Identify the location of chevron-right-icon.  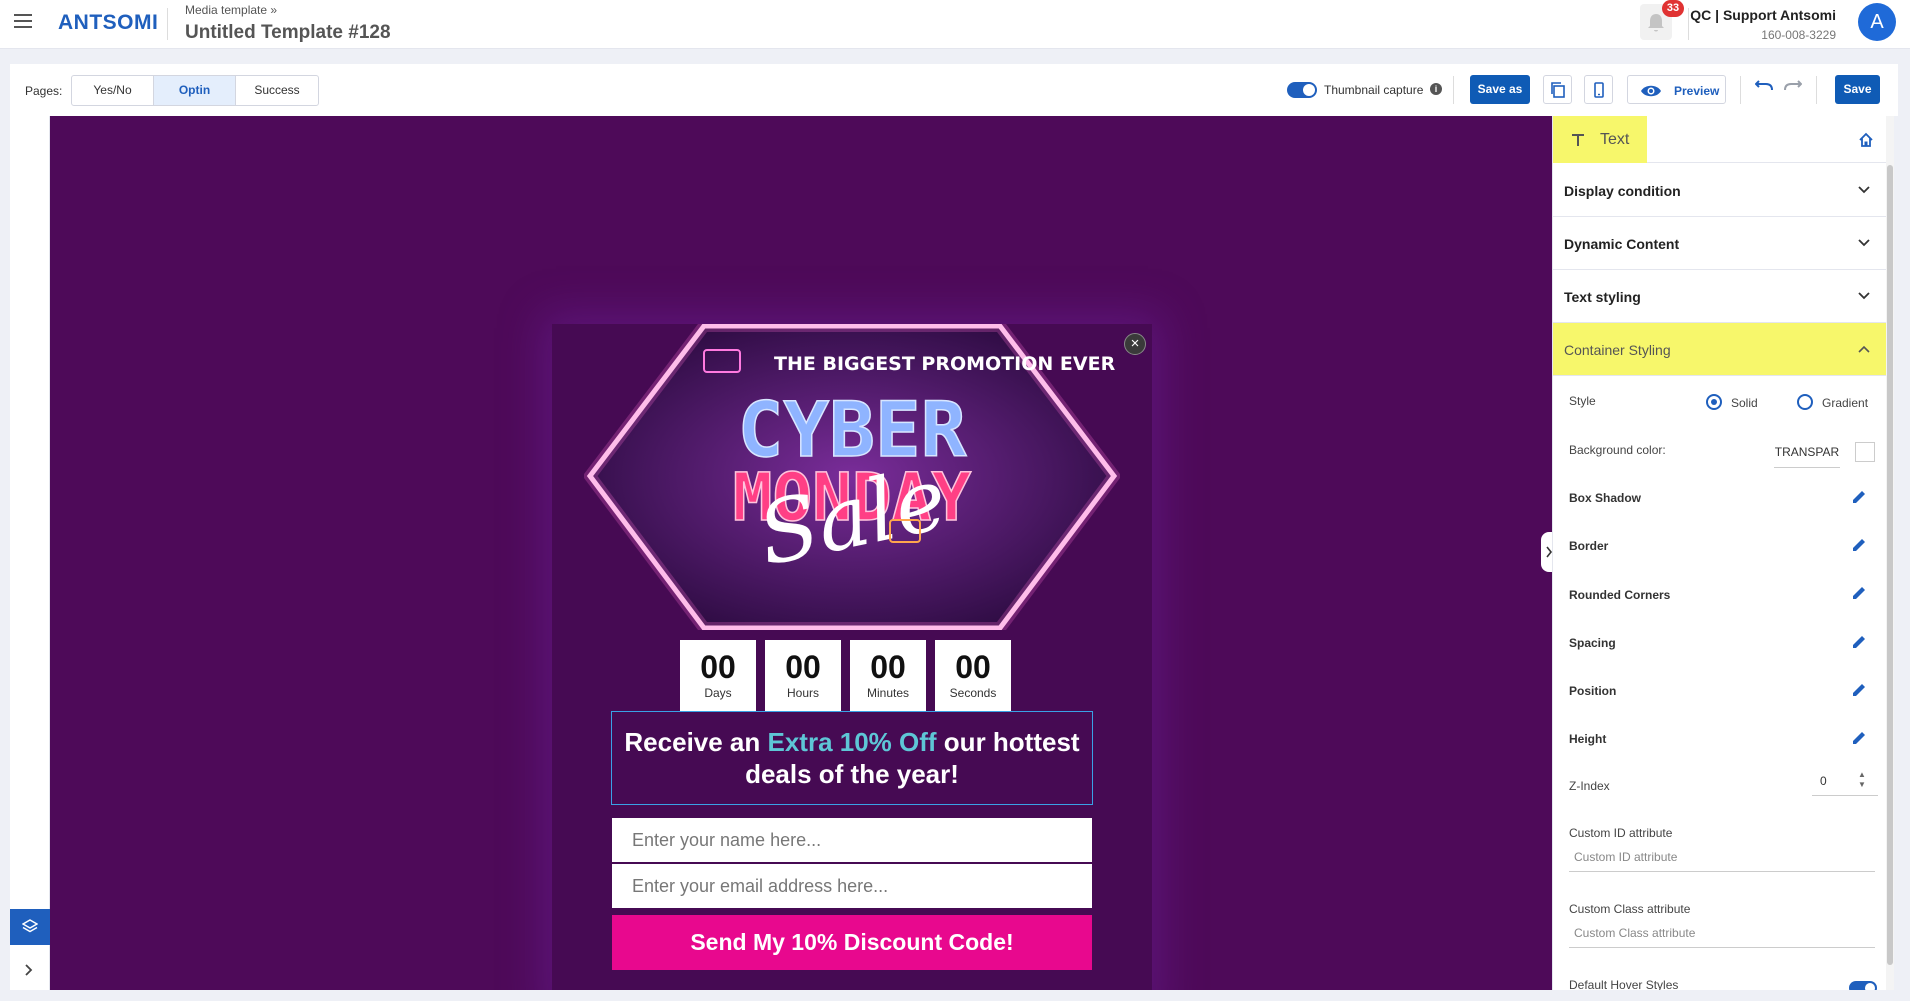
(29, 970).